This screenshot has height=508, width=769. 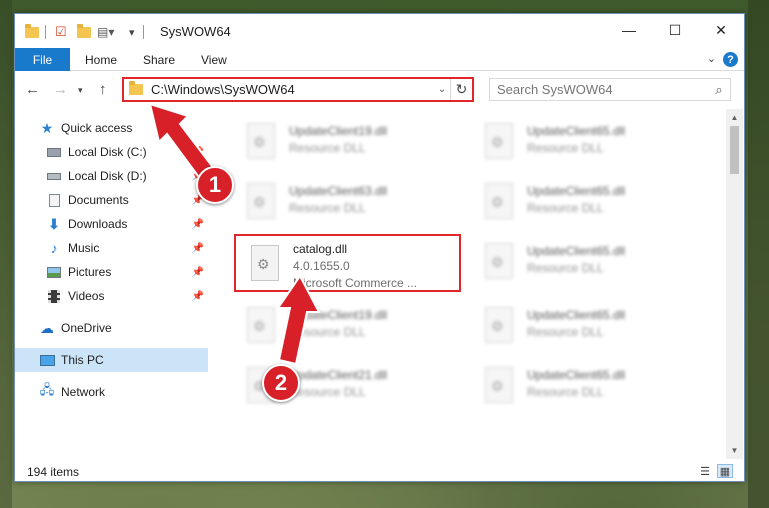 What do you see at coordinates (84, 32) in the screenshot?
I see `new-folder-icon` at bounding box center [84, 32].